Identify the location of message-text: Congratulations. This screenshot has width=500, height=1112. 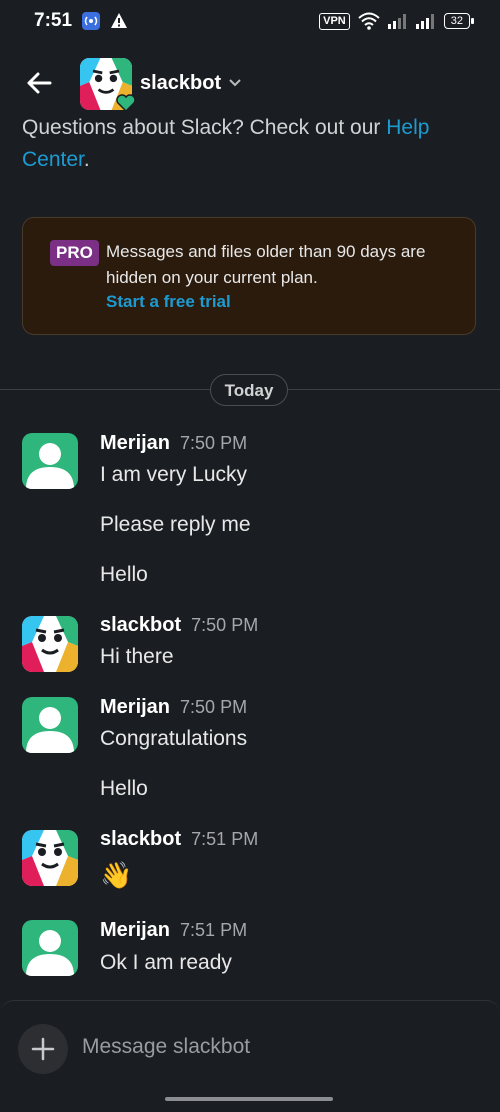
(173, 739).